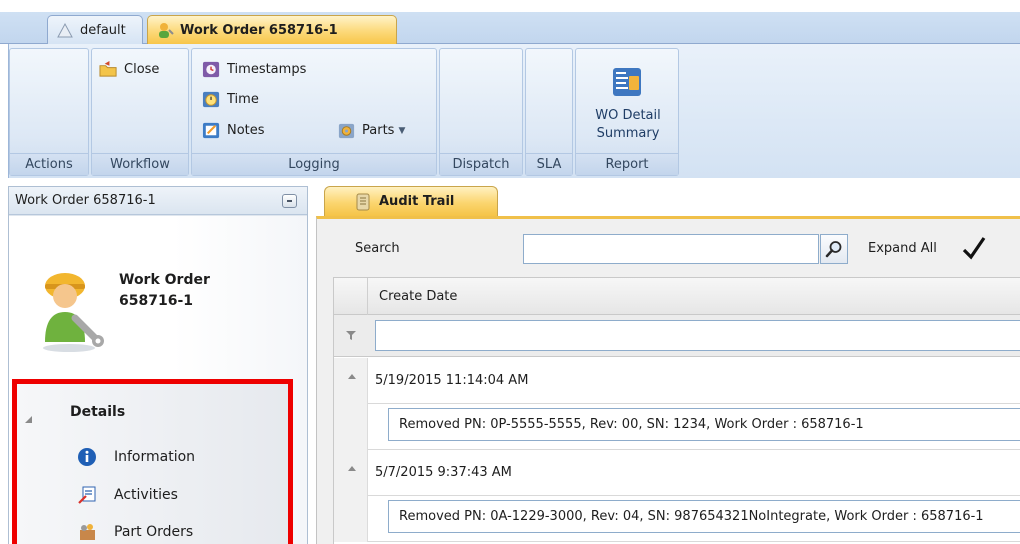  I want to click on tab-work-order-label: Work Order 658716-1, so click(259, 30).